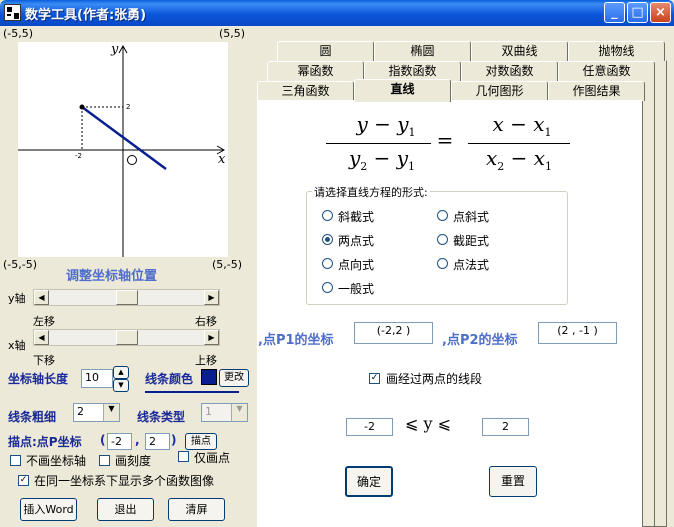 The image size is (674, 527). What do you see at coordinates (505, 427) in the screenshot?
I see `range-max-input: 2` at bounding box center [505, 427].